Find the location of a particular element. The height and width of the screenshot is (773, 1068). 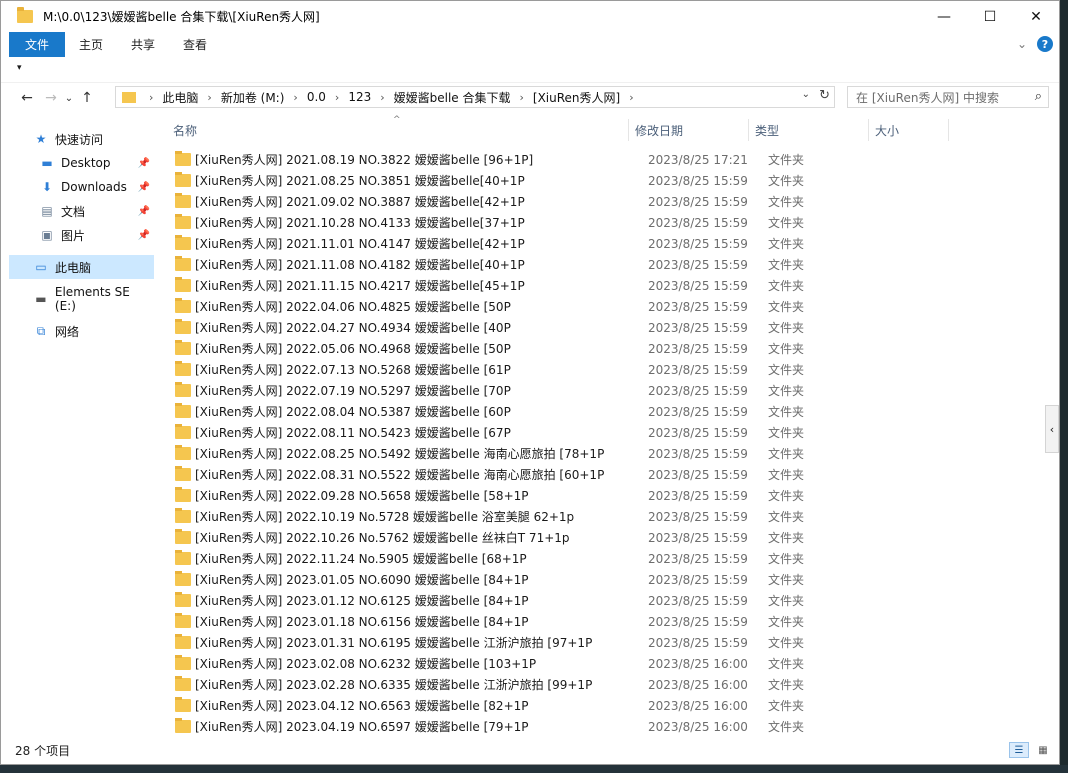

forward-button: → is located at coordinates (51, 98).